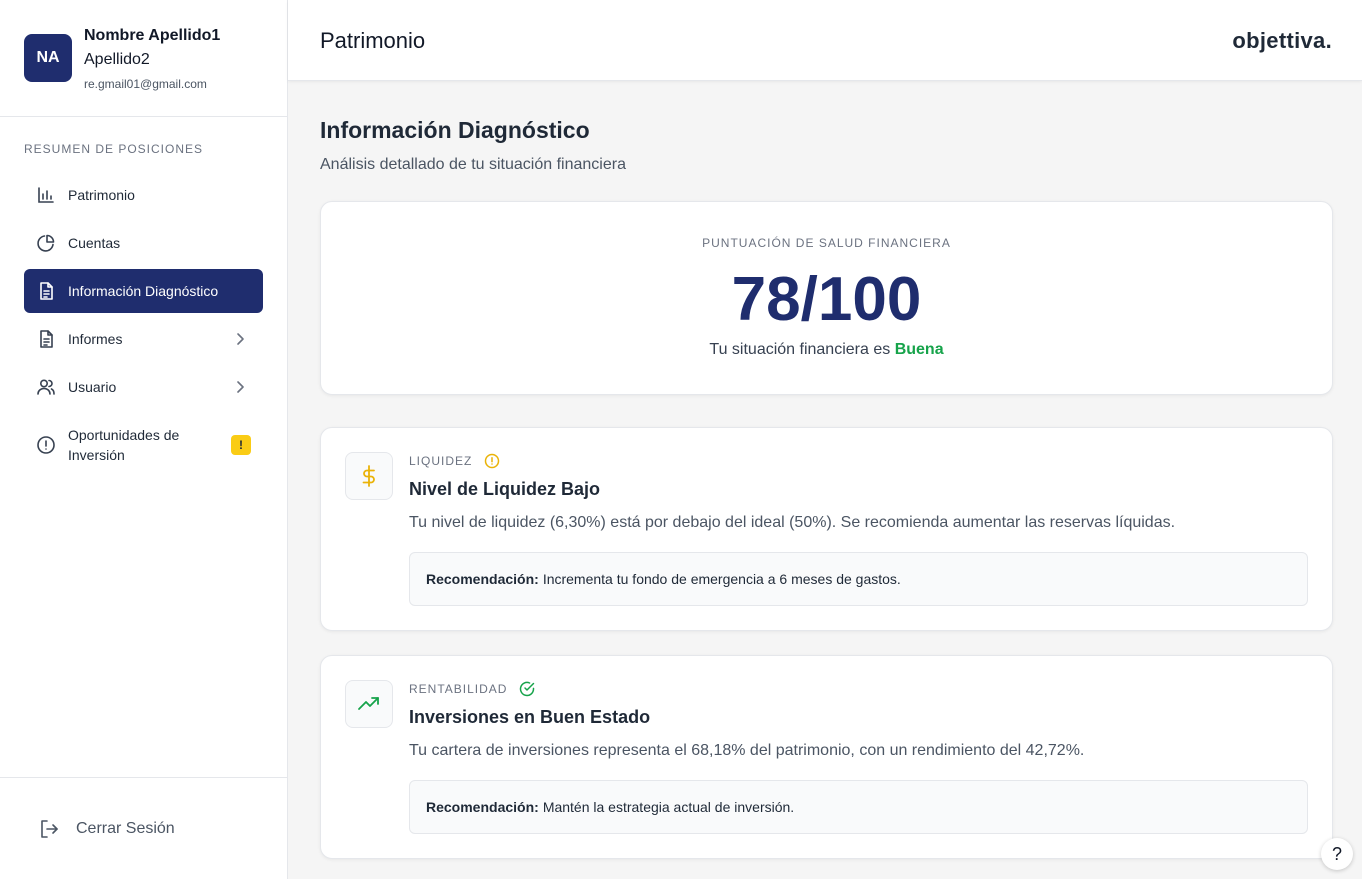 The height and width of the screenshot is (879, 1362). I want to click on logout-label: Cerrar Sesión, so click(125, 828).